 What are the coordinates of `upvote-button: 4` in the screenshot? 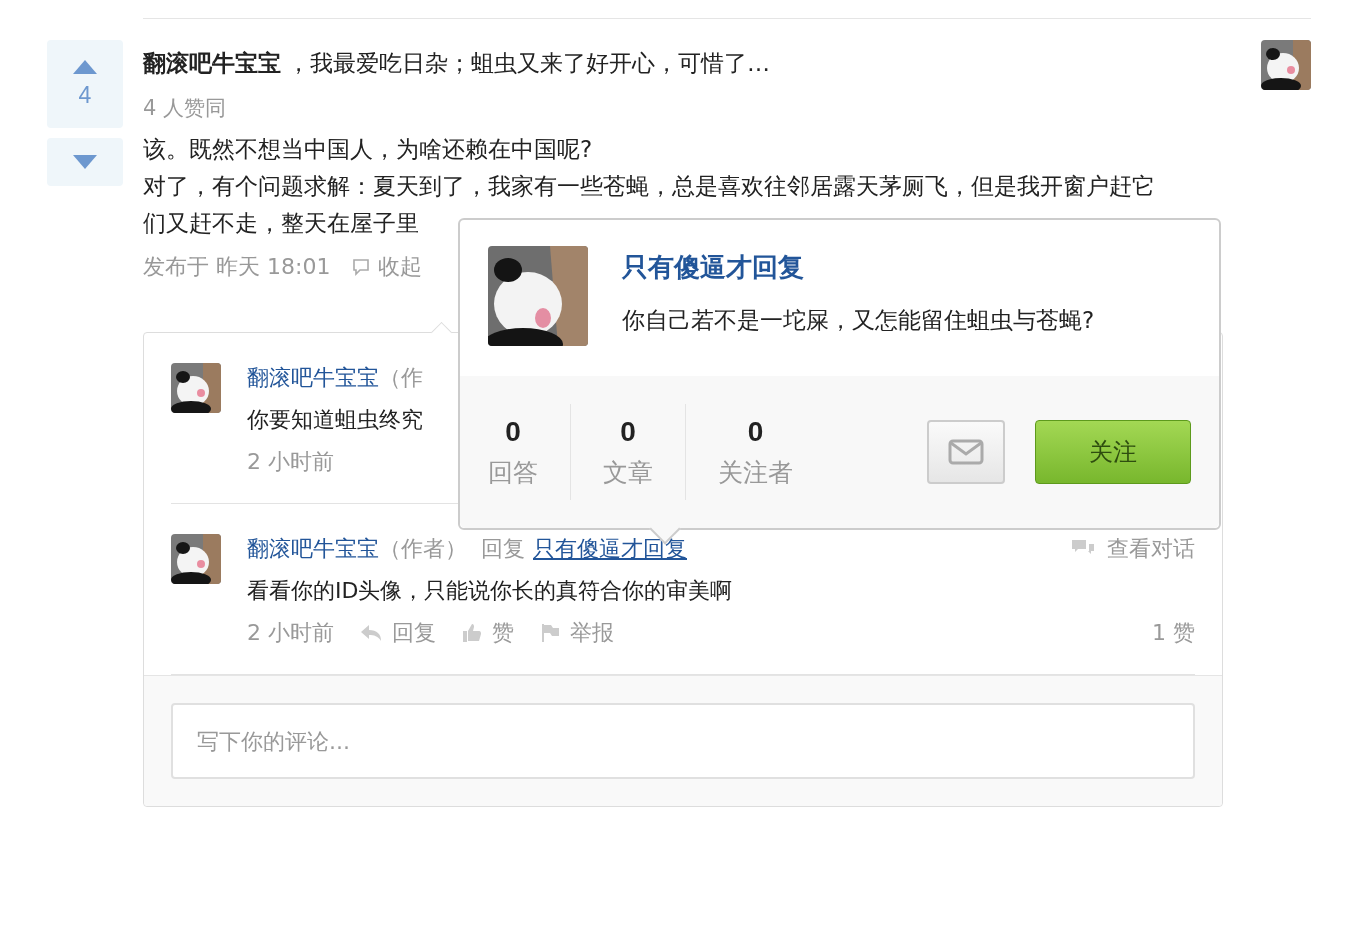 It's located at (85, 84).